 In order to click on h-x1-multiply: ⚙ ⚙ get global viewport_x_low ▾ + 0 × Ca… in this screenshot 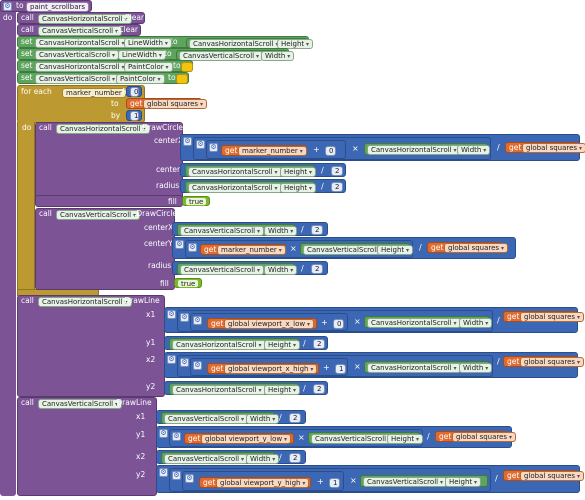, I will do `click(335, 321)`.